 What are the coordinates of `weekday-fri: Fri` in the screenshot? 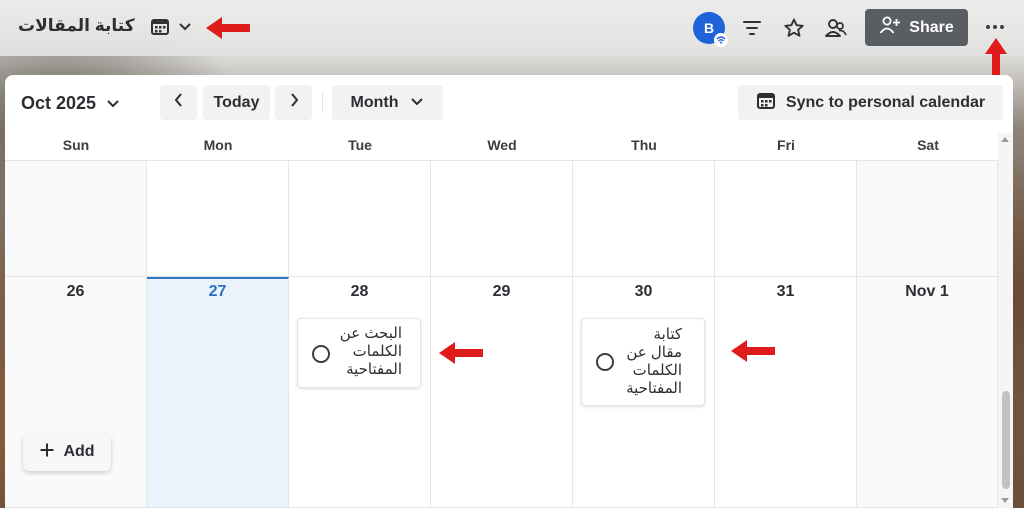 It's located at (786, 145).